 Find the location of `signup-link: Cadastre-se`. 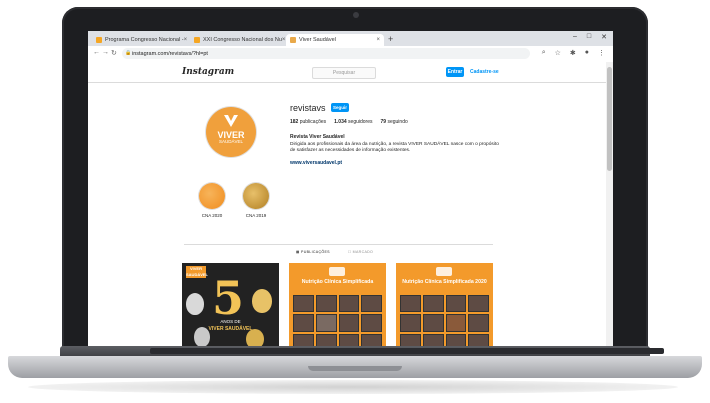

signup-link: Cadastre-se is located at coordinates (484, 72).